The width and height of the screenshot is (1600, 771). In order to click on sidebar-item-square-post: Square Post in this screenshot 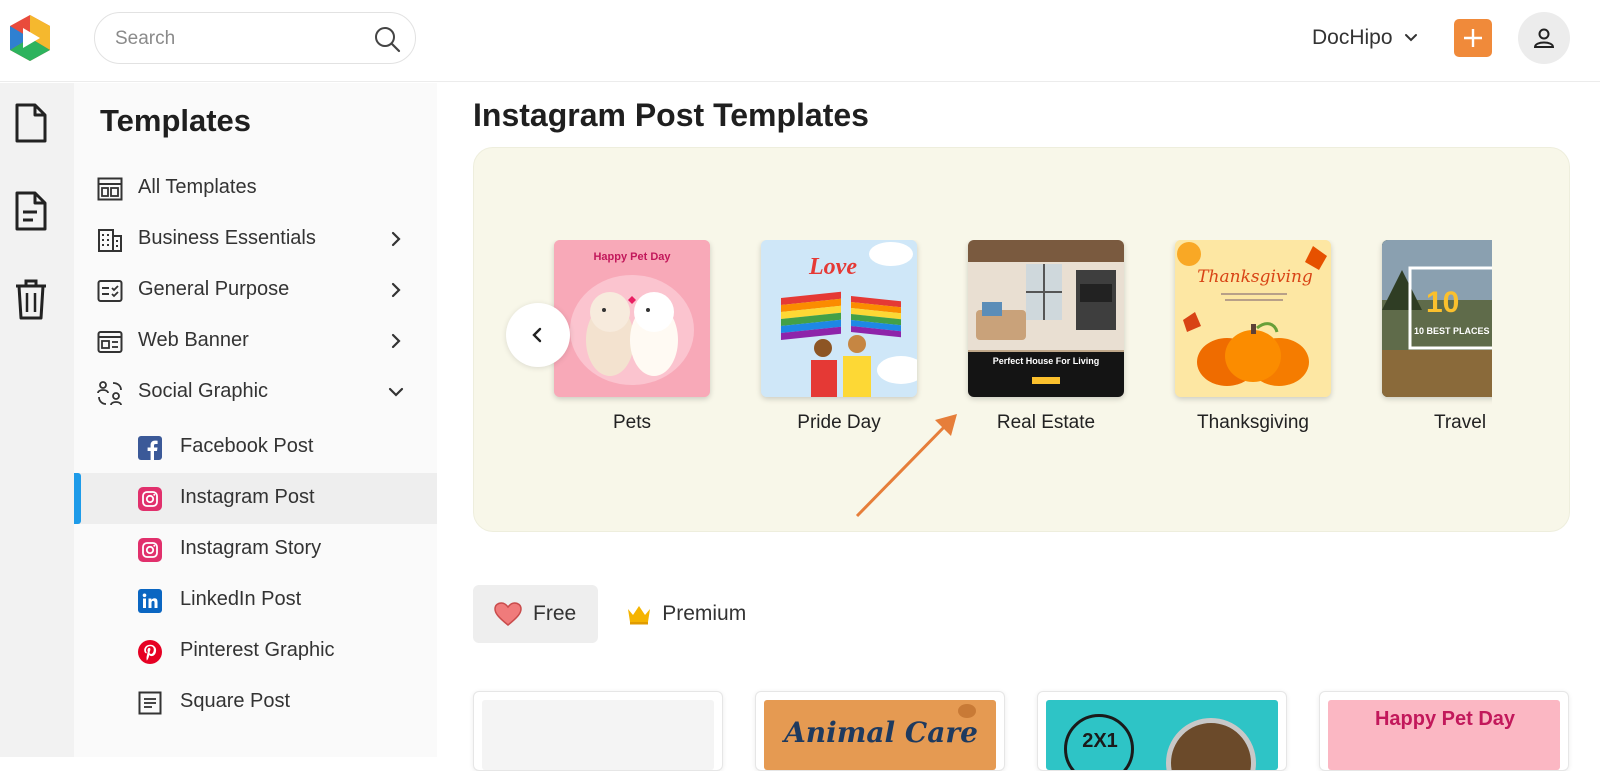, I will do `click(255, 702)`.